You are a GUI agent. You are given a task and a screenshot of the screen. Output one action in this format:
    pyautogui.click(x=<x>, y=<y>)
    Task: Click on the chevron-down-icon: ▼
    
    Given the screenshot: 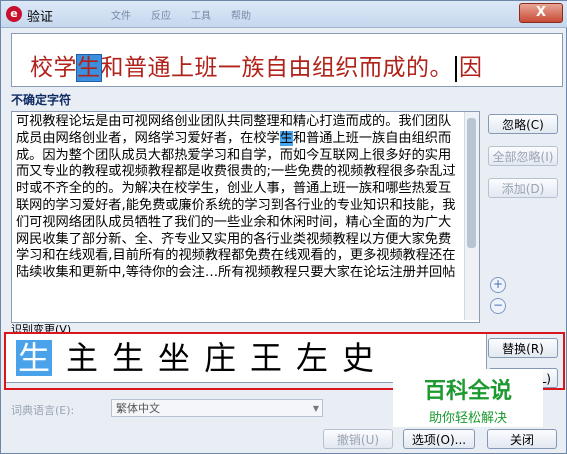 What is the action you would take?
    pyautogui.click(x=315, y=408)
    